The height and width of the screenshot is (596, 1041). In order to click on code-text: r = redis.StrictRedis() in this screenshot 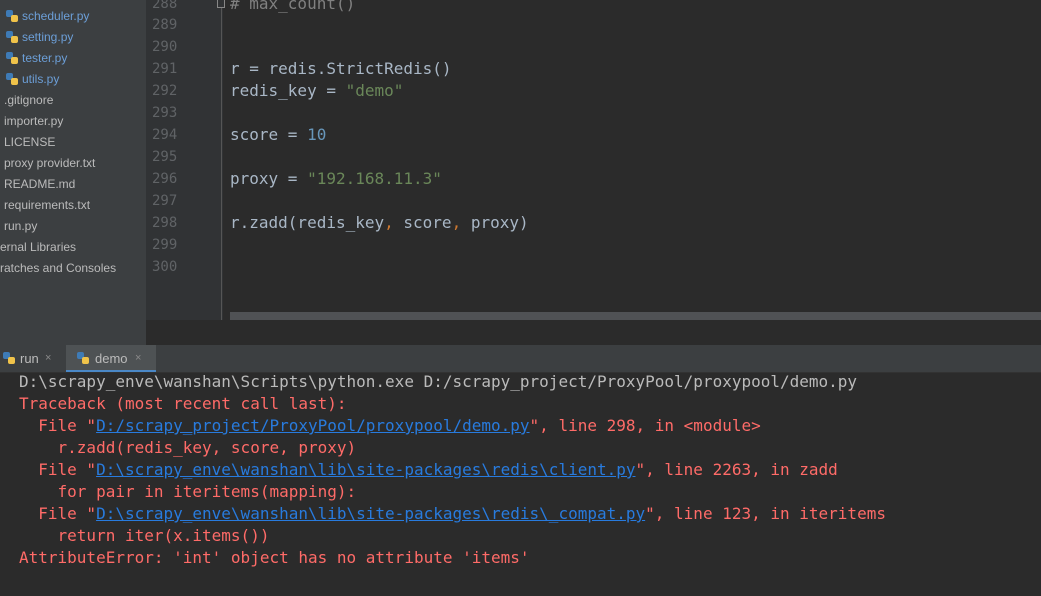, I will do `click(341, 68)`.